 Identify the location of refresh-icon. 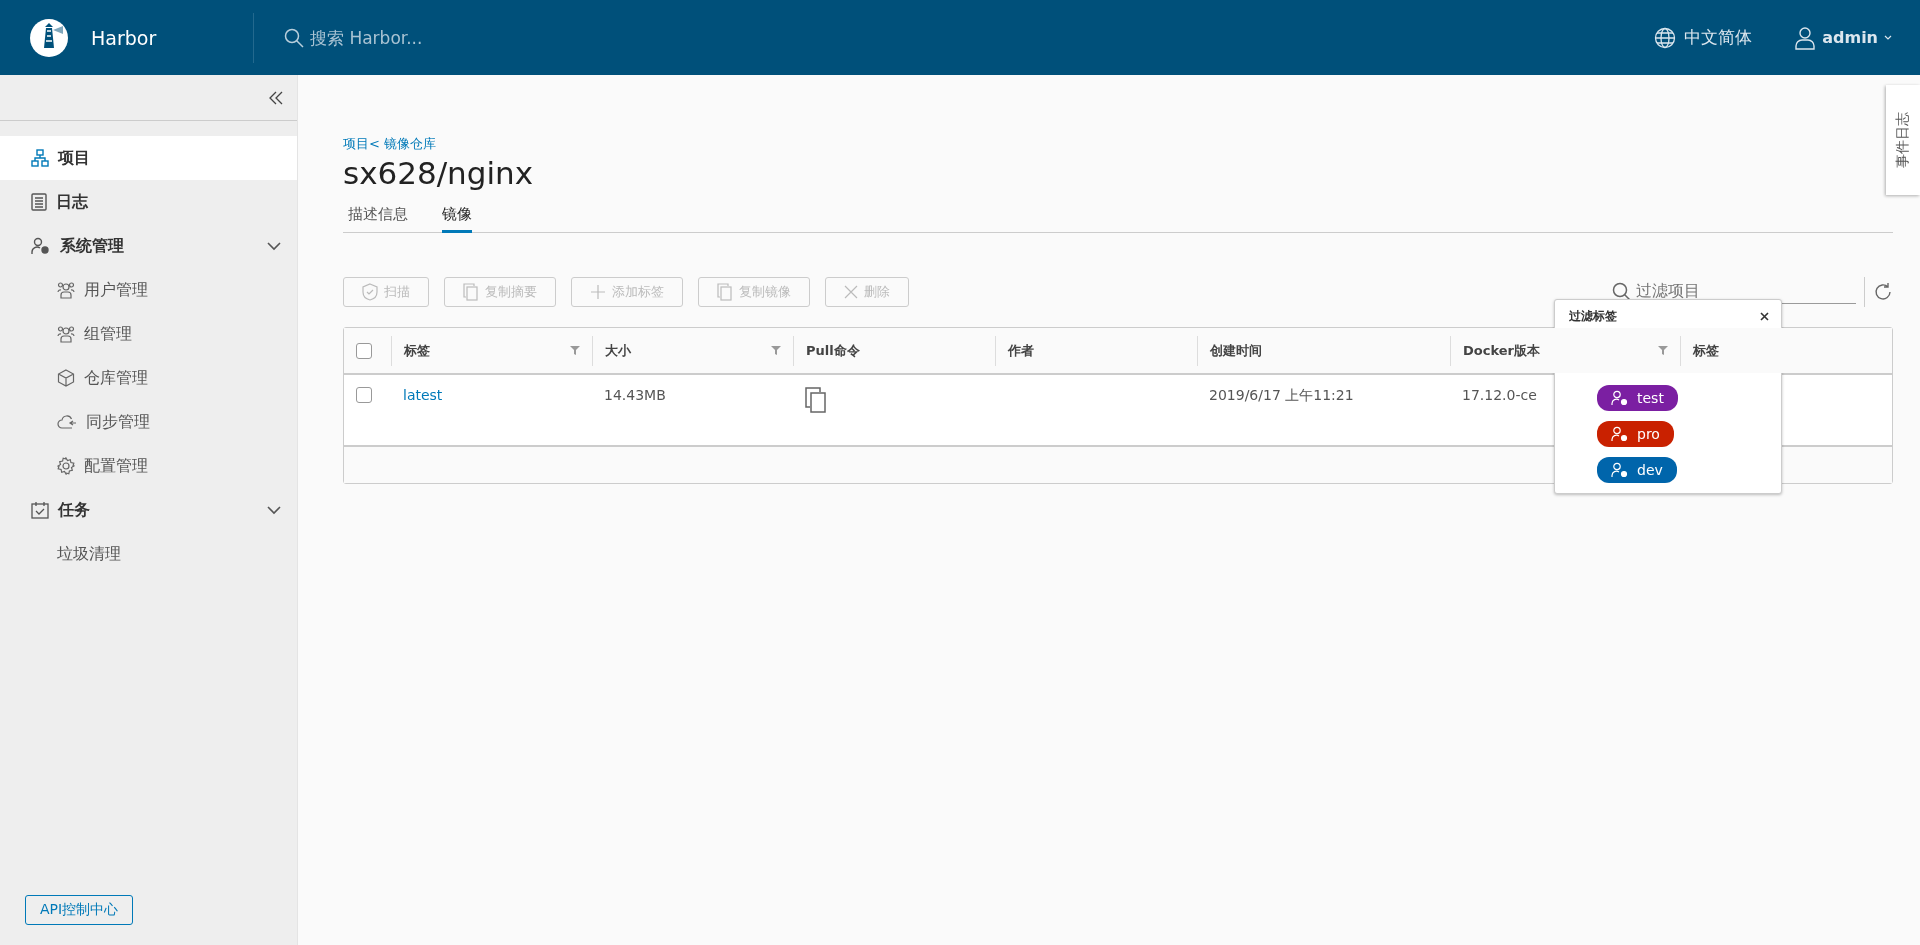
(1883, 292).